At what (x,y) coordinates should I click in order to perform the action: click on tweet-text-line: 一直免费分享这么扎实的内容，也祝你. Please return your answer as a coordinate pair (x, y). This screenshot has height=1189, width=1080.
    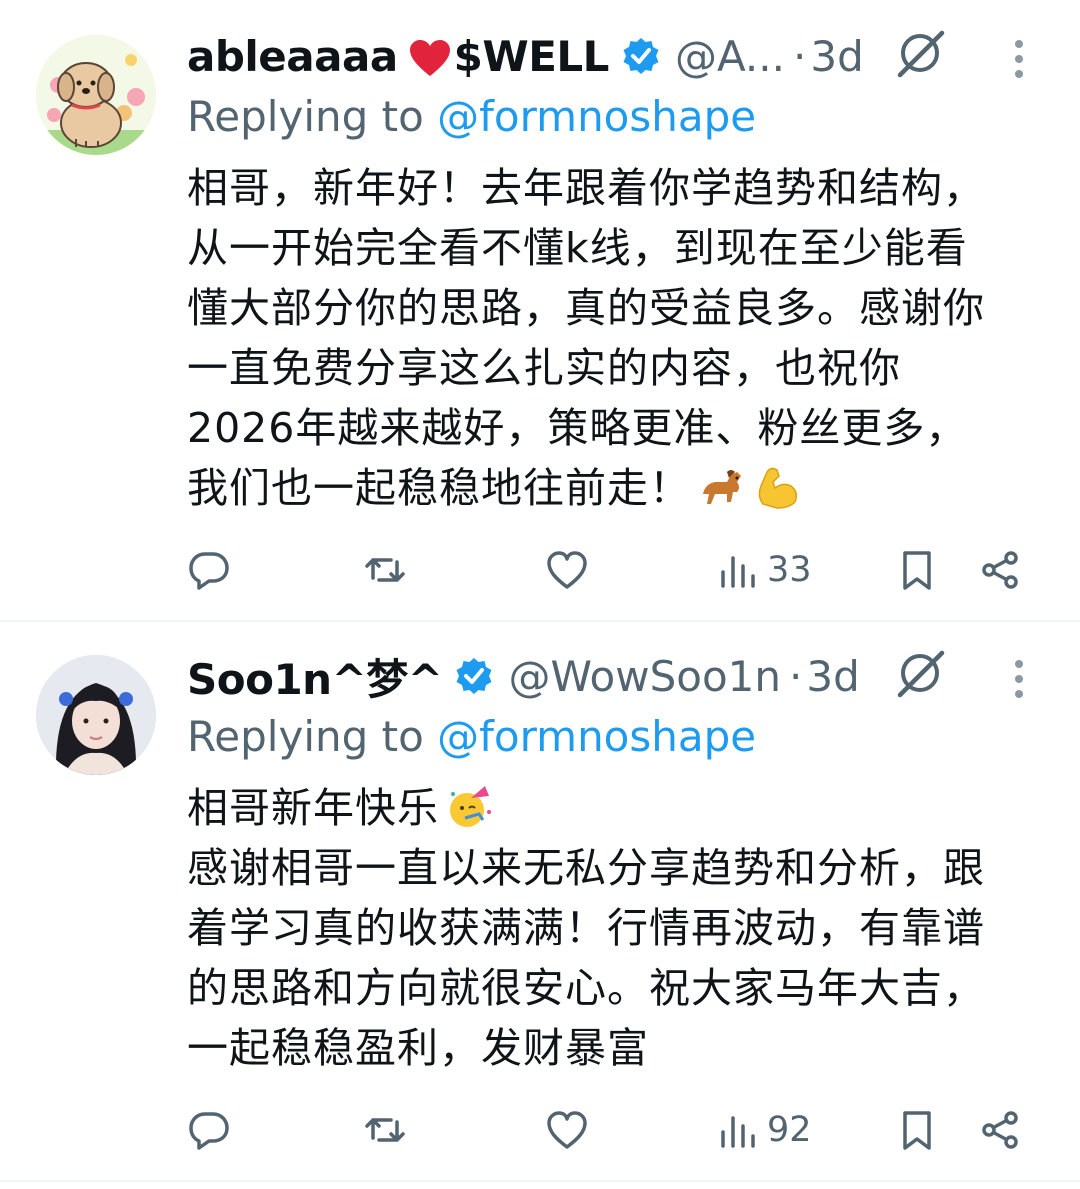
    Looking at the image, I should click on (544, 368).